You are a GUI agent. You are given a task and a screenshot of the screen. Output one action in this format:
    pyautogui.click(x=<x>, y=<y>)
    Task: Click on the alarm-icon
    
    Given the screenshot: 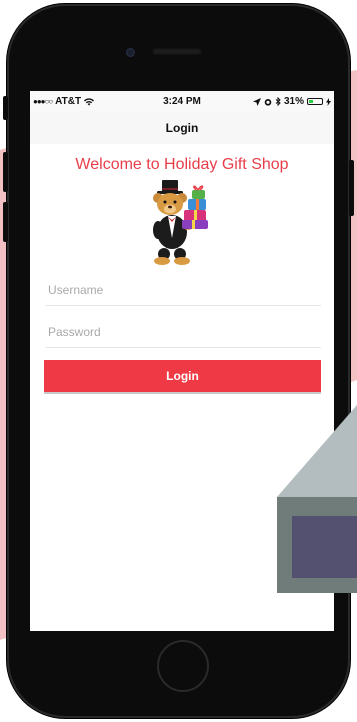 What is the action you would take?
    pyautogui.click(x=268, y=102)
    